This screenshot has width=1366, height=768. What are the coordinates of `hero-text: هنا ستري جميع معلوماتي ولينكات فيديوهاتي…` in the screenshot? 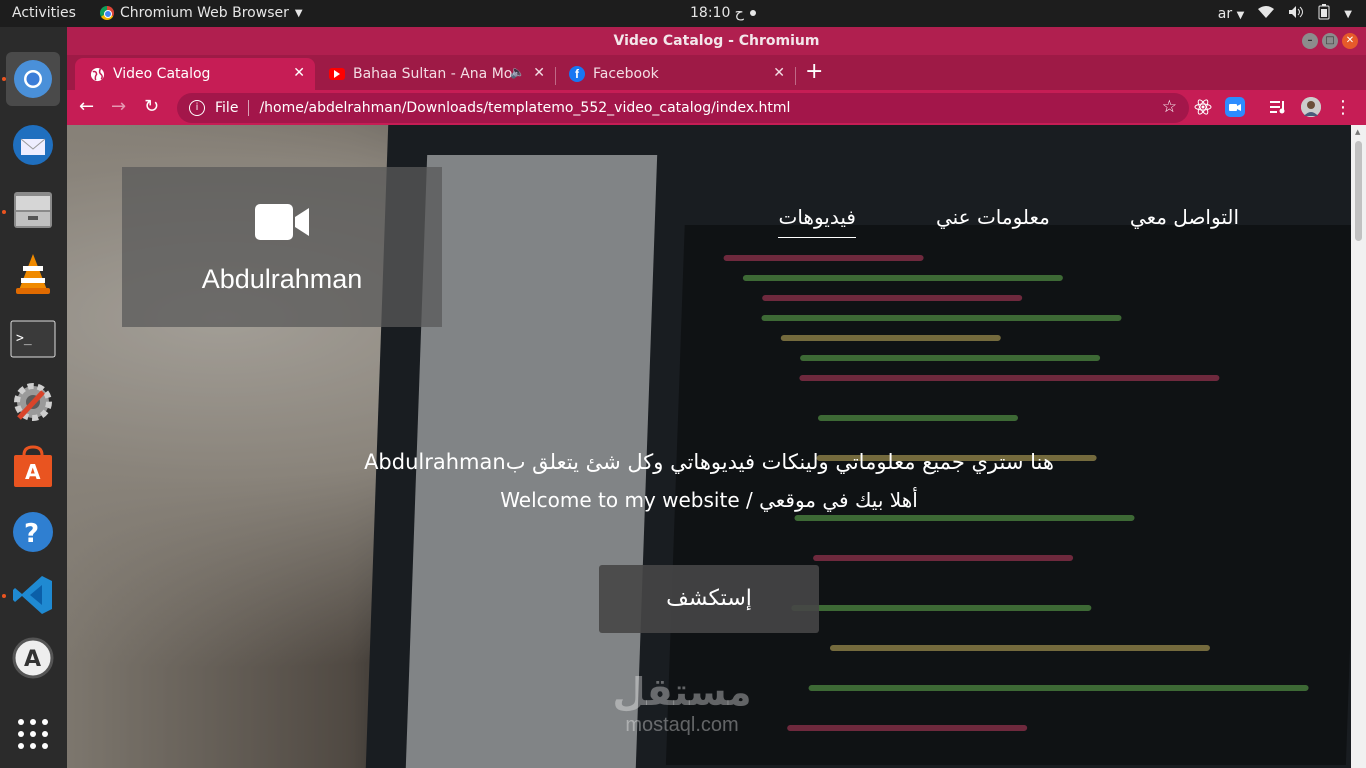 It's located at (709, 481).